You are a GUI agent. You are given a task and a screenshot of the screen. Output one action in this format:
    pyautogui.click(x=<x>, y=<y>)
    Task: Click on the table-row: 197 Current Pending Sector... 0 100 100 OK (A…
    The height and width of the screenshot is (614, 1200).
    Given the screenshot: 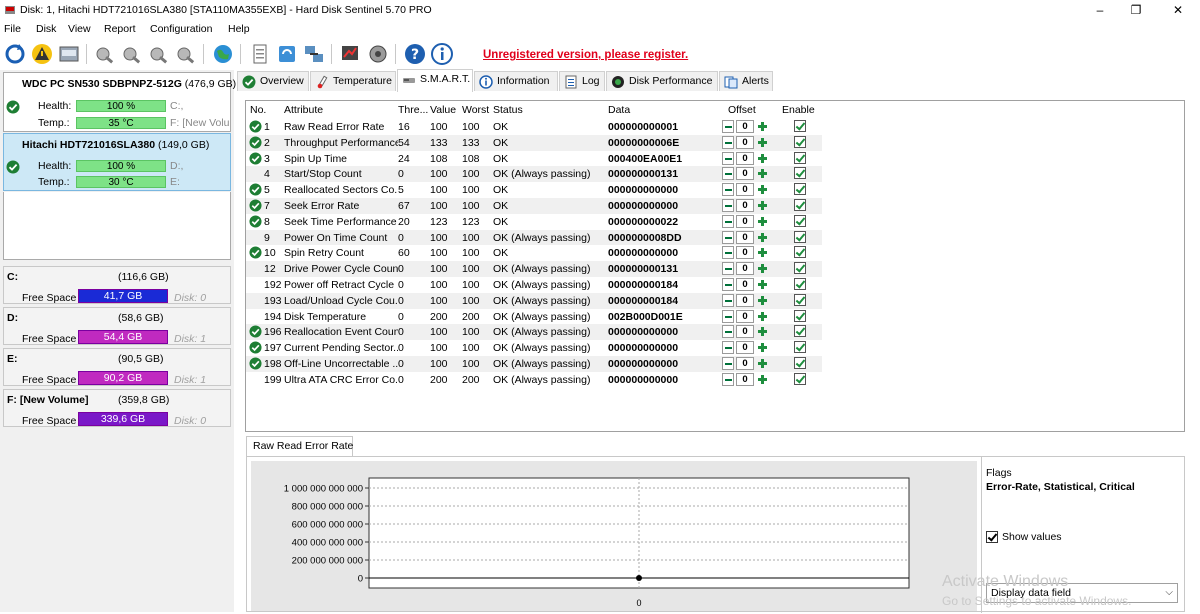 What is the action you would take?
    pyautogui.click(x=534, y=348)
    